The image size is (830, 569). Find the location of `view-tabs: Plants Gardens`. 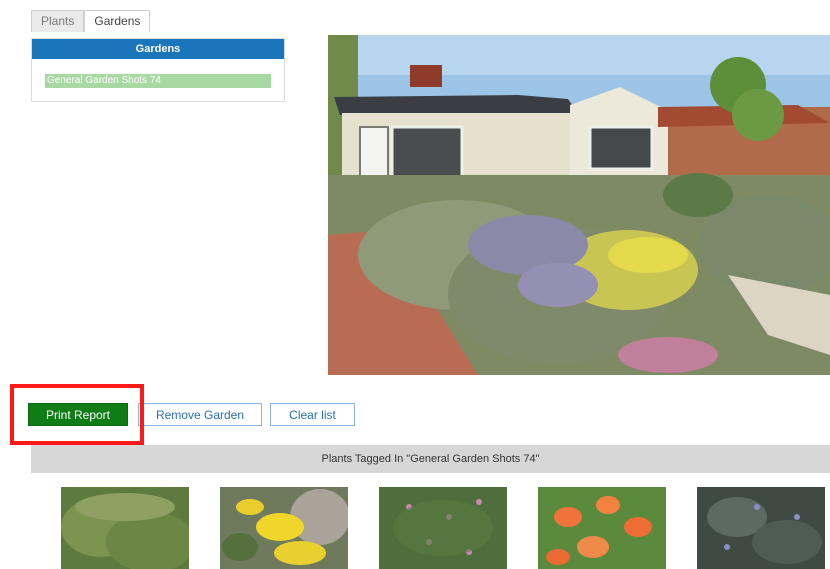

view-tabs: Plants Gardens is located at coordinates (91, 21).